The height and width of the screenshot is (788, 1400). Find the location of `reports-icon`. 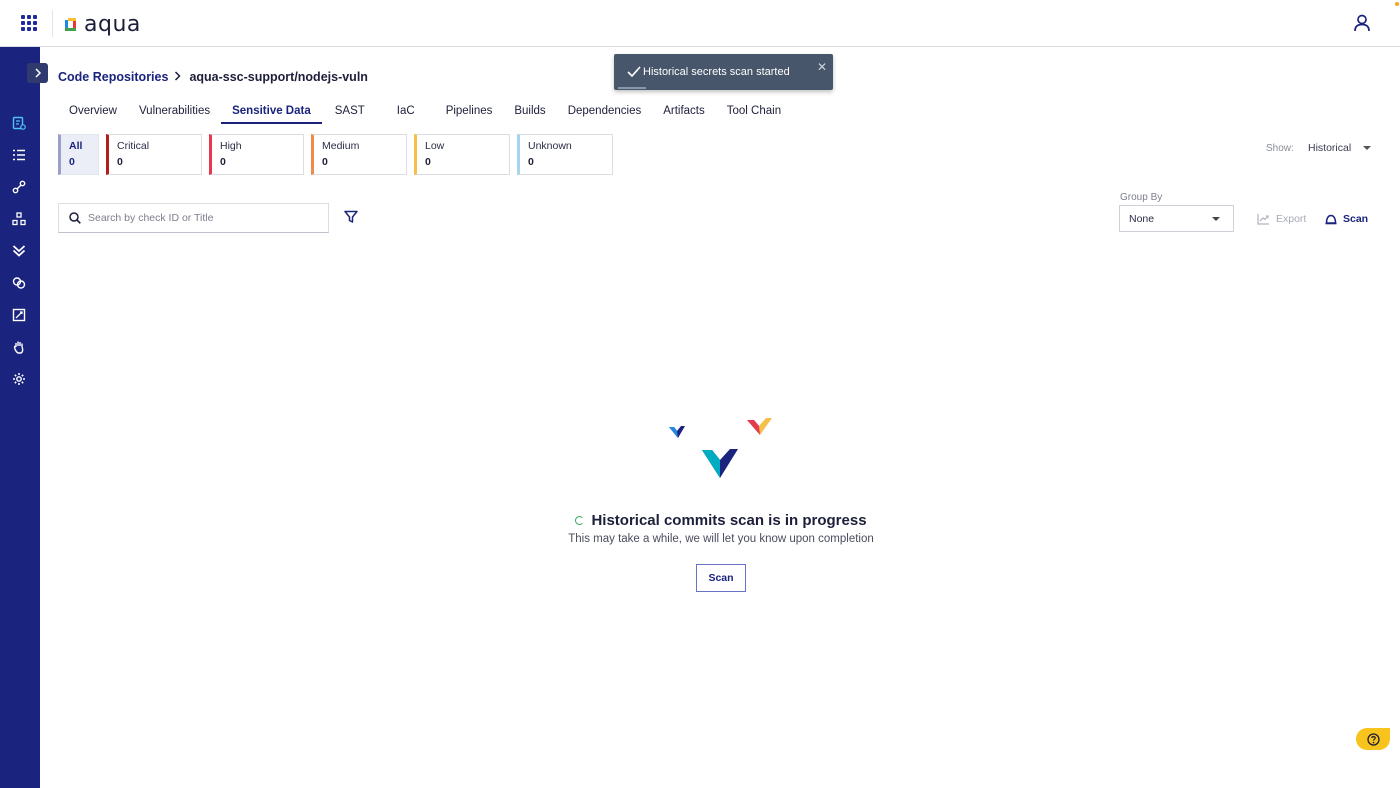

reports-icon is located at coordinates (19, 315).